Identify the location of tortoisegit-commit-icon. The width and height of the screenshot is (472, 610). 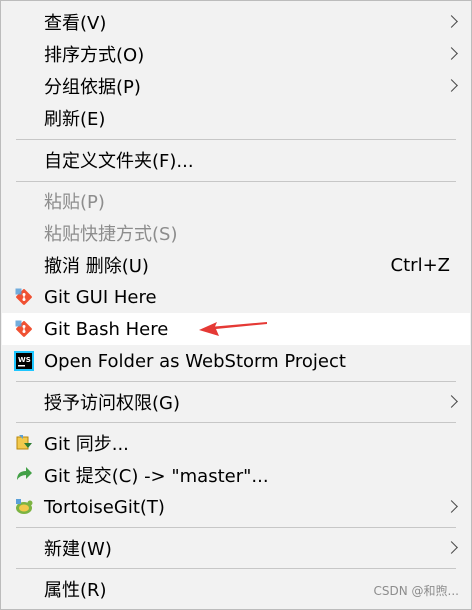
(24, 475).